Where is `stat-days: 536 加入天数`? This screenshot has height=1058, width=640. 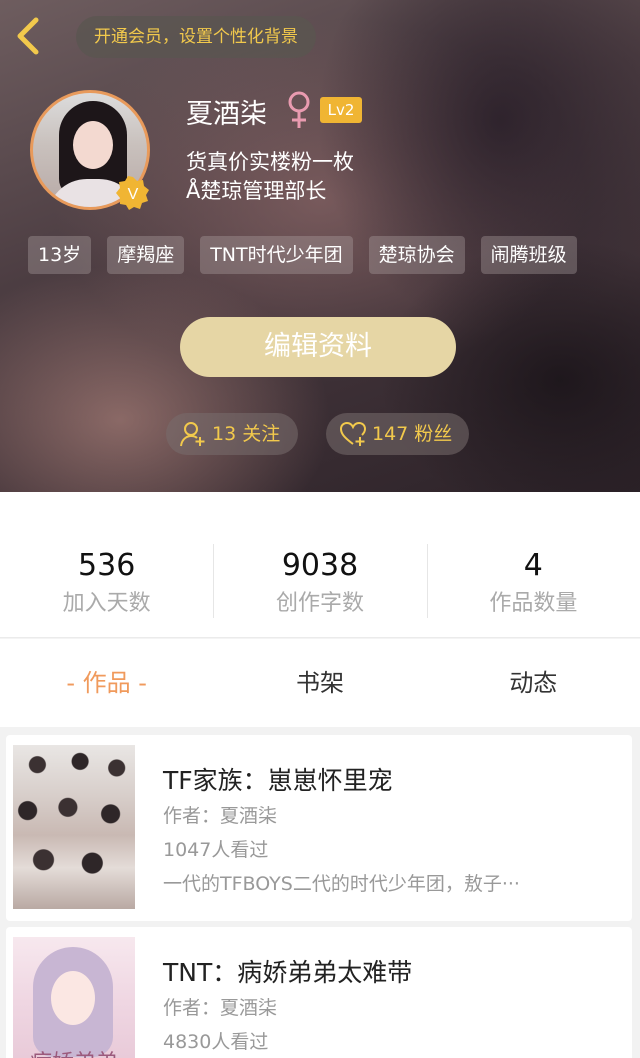 stat-days: 536 加入天数 is located at coordinates (106, 564).